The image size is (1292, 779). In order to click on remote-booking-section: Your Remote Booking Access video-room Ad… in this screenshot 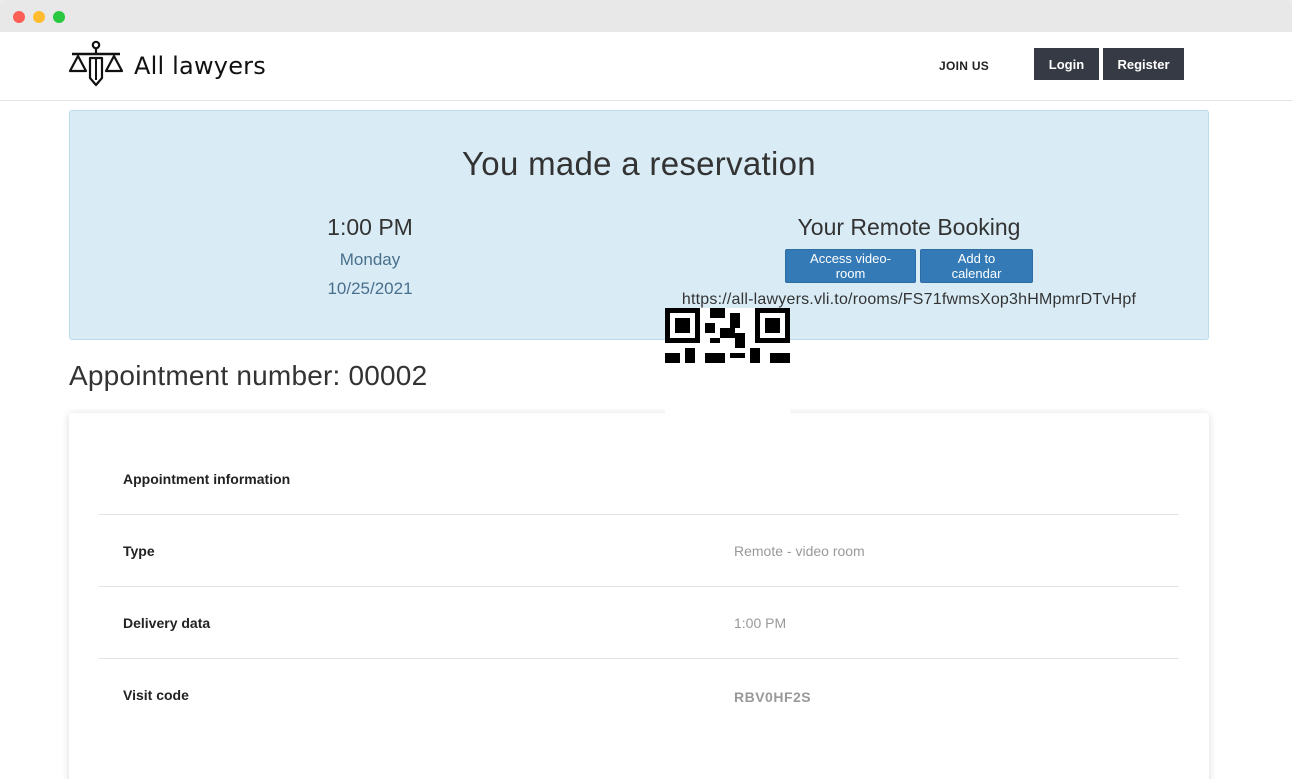, I will do `click(909, 261)`.